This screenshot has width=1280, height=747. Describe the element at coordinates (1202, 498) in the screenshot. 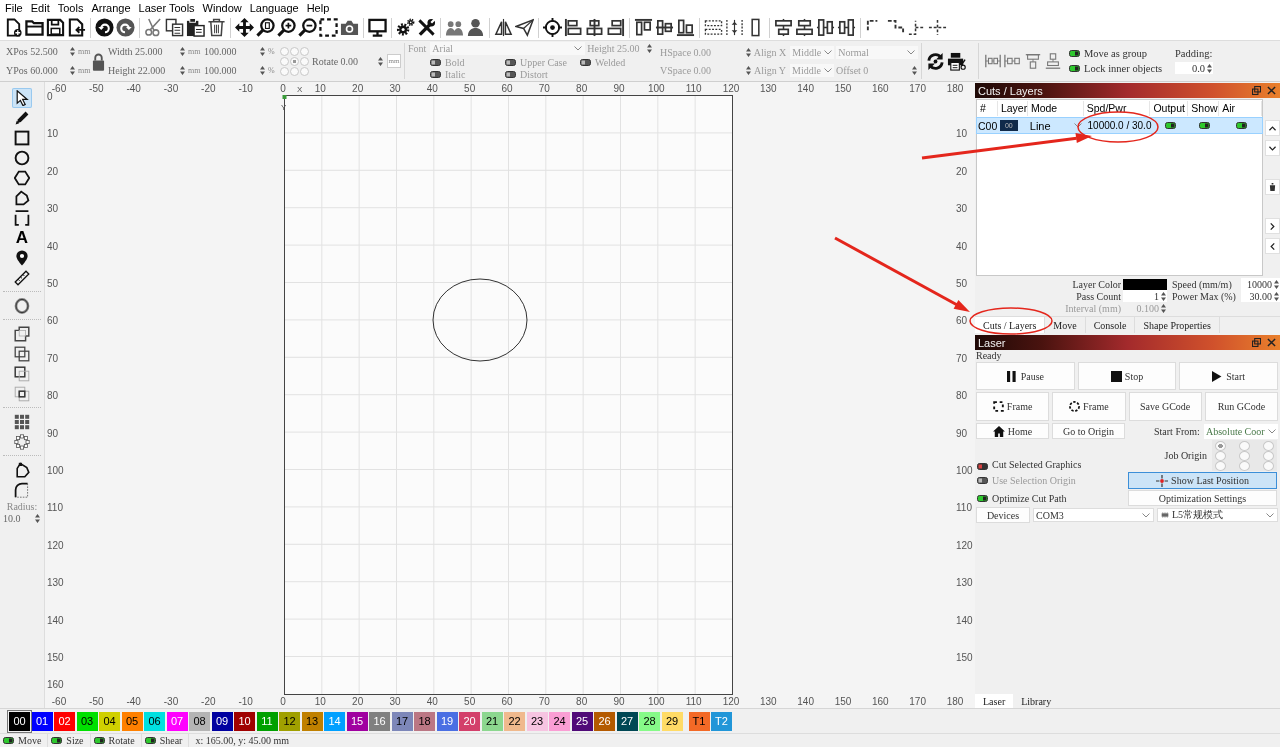

I see `optimization-settings-button: Optimization Settings` at that location.